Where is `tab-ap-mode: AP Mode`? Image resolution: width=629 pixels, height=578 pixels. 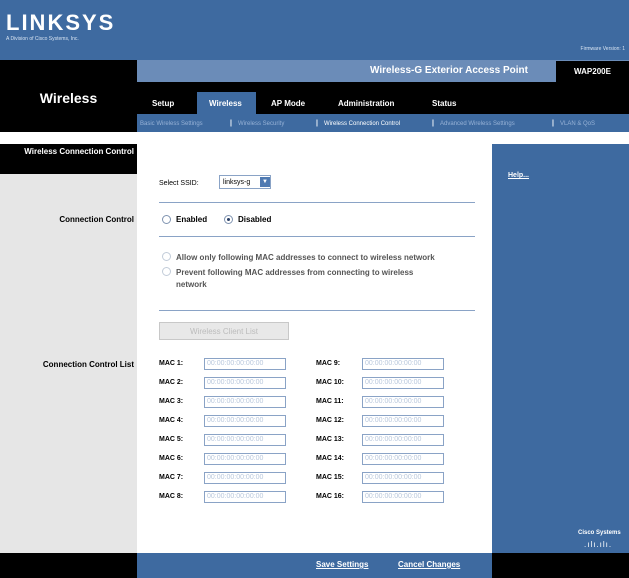 tab-ap-mode: AP Mode is located at coordinates (288, 103).